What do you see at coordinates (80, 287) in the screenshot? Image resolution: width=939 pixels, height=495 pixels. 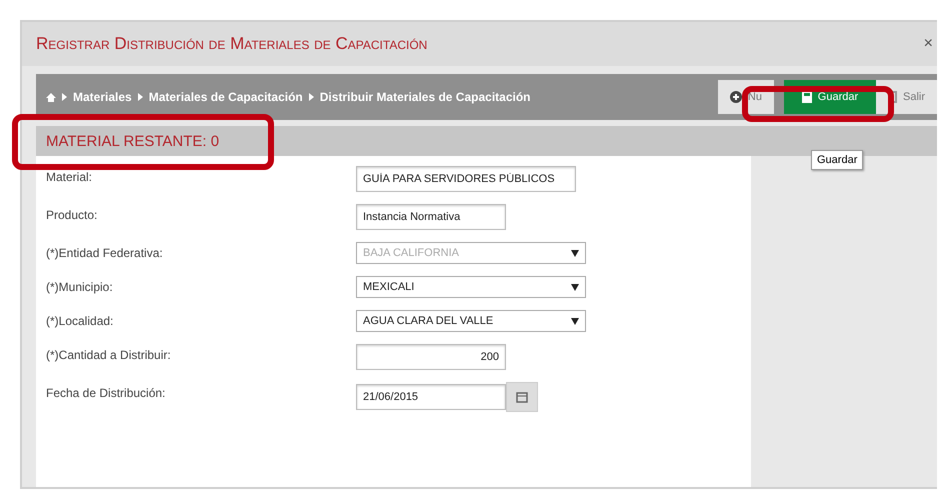 I see `field-label: (*)Municipio:` at bounding box center [80, 287].